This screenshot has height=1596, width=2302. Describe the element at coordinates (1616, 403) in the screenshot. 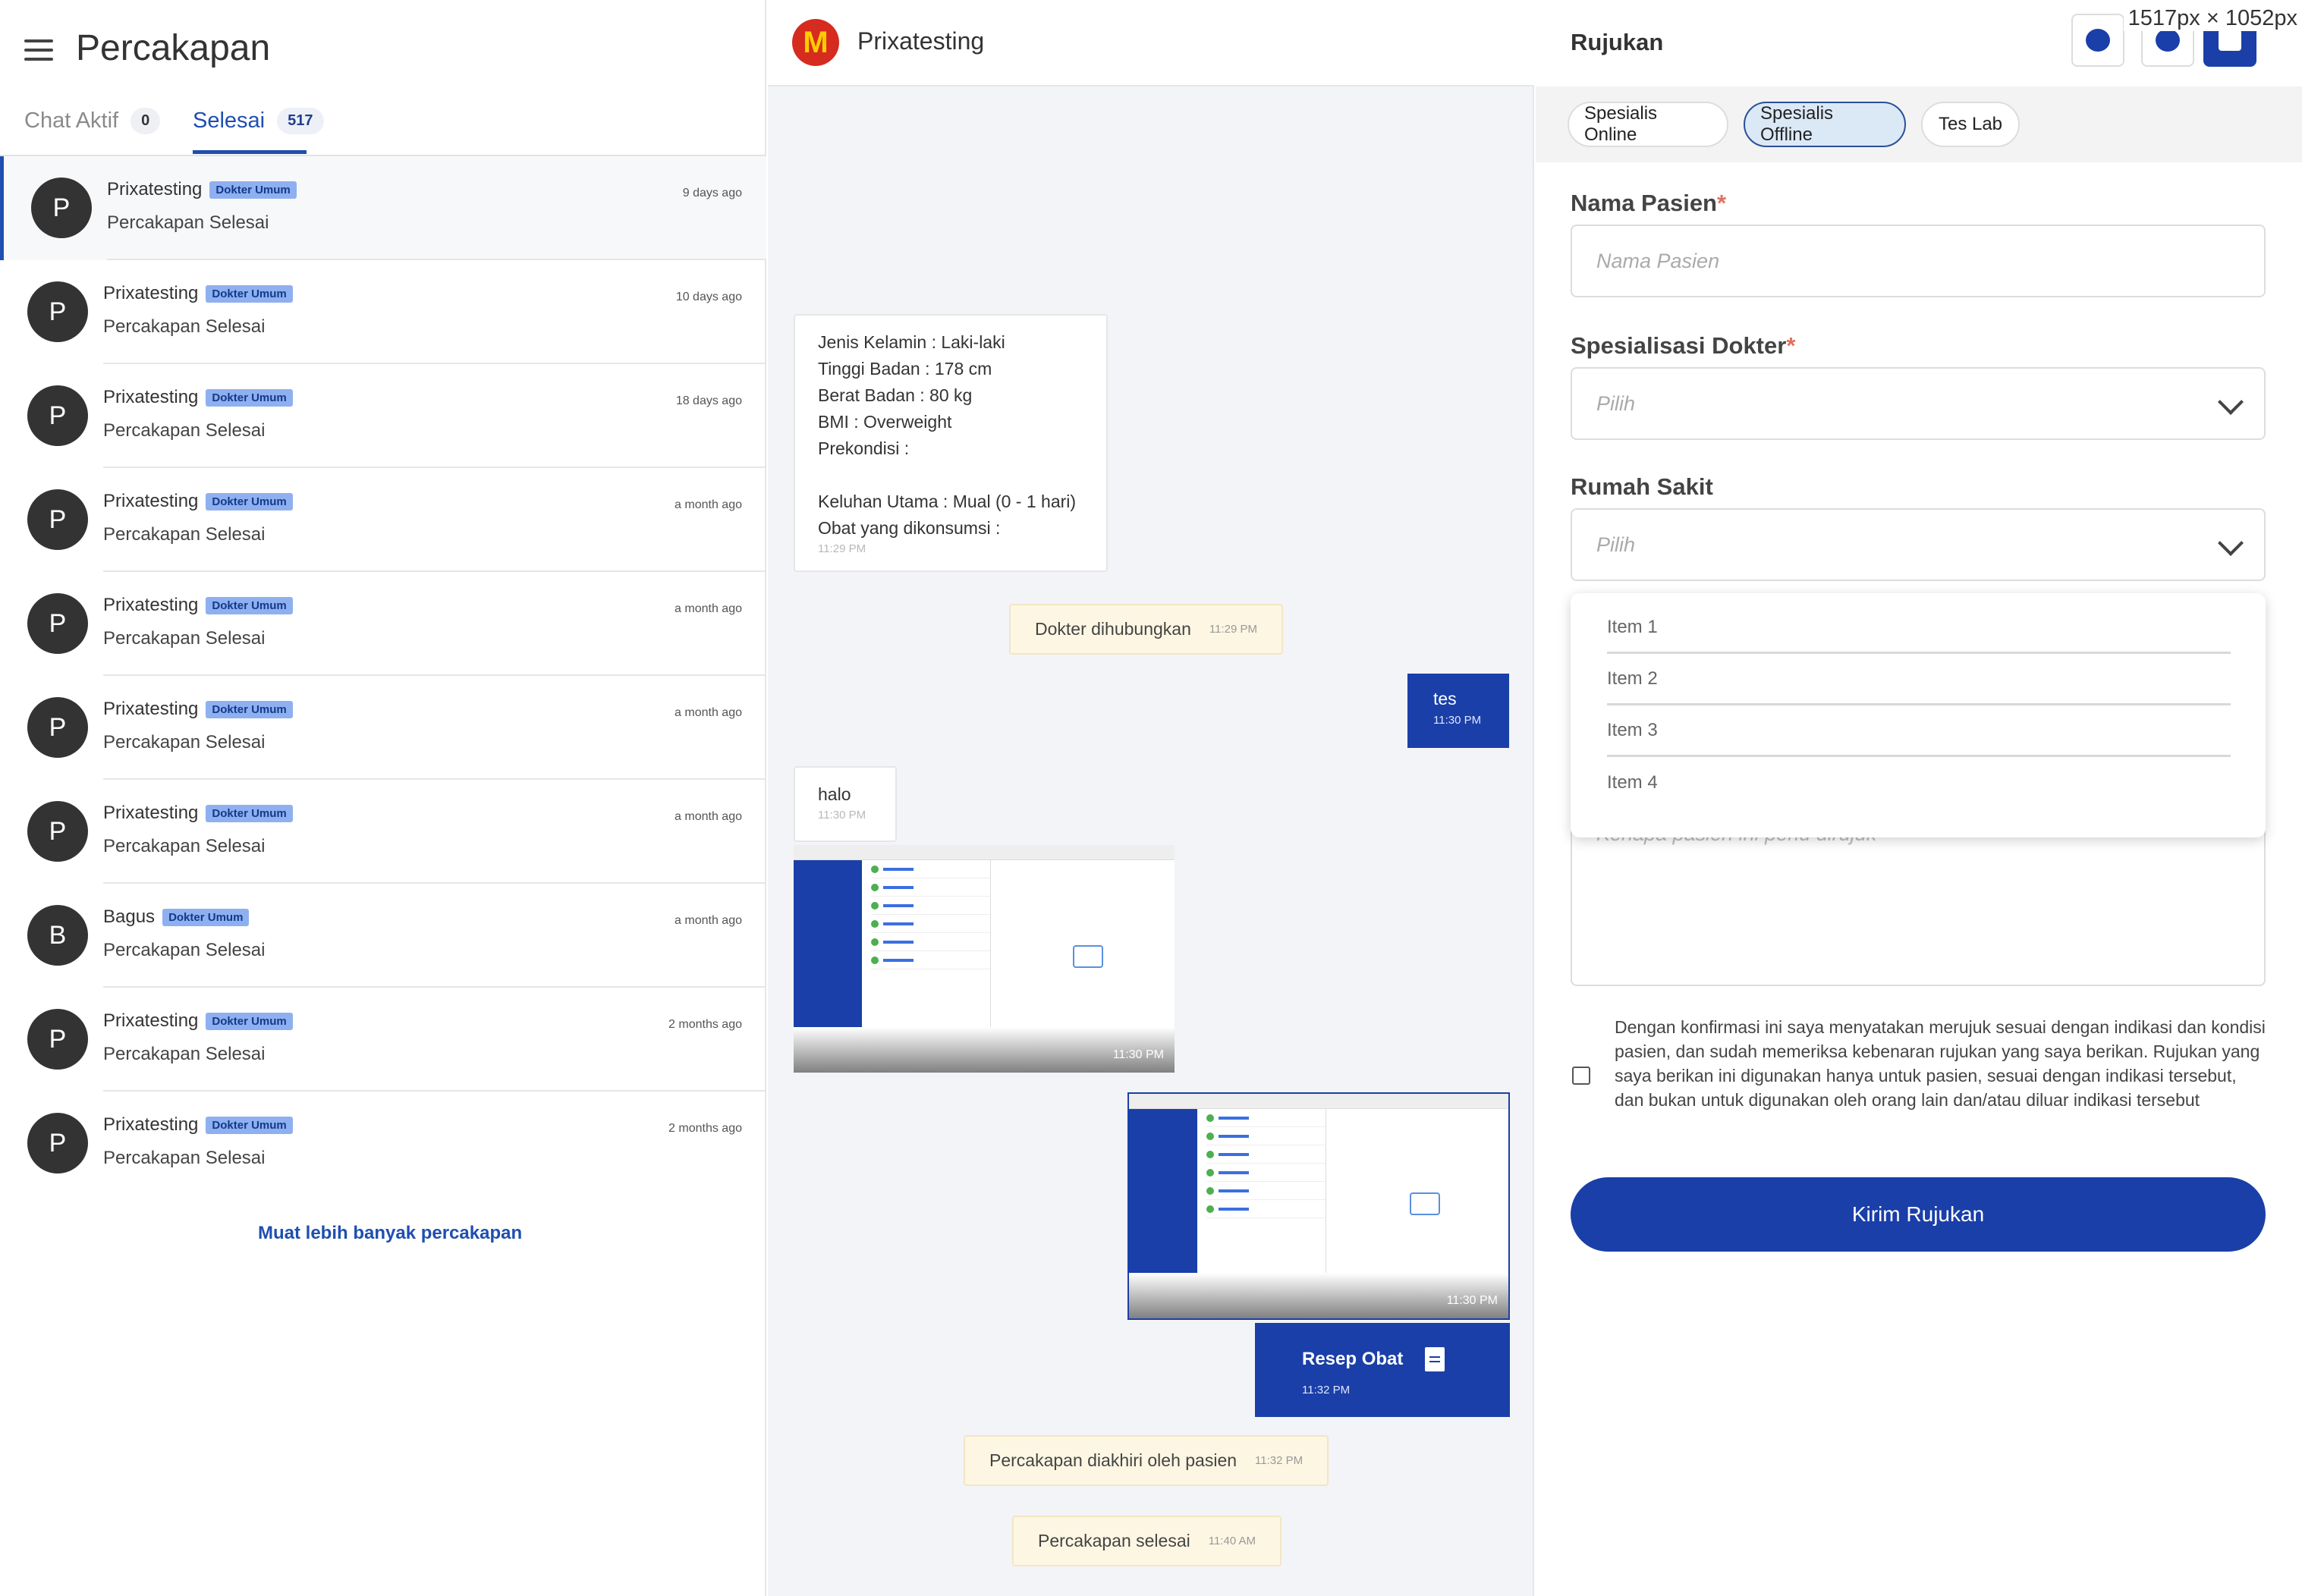

I see `select-placeholder: Pilih` at that location.